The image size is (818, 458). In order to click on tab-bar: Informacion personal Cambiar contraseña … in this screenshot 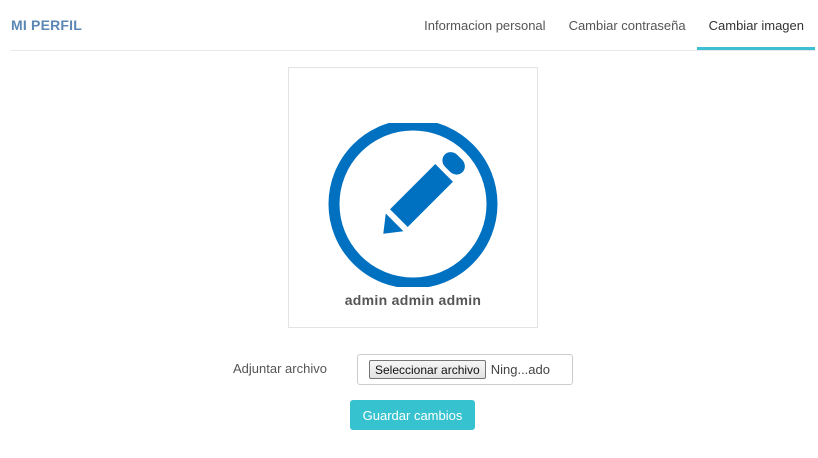, I will do `click(613, 25)`.